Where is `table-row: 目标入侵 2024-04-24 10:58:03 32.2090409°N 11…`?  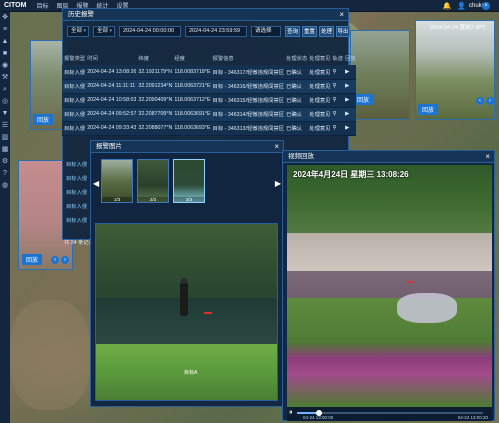 table-row: 目标入侵 2024-04-24 10:58:03 32.2090409°N 11… is located at coordinates (209, 100).